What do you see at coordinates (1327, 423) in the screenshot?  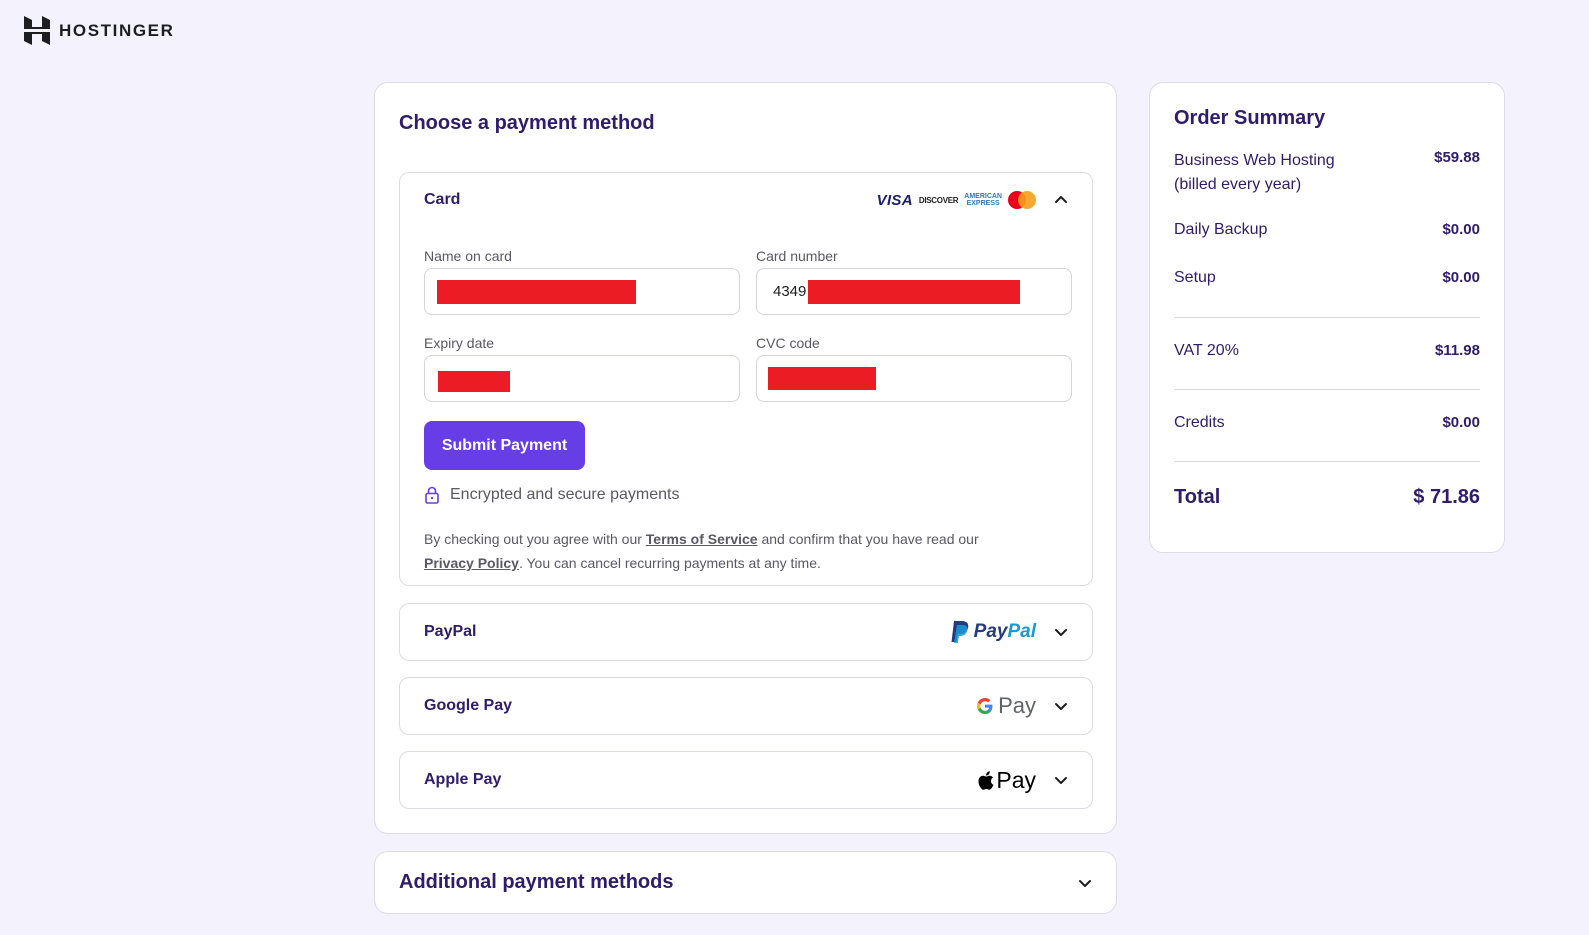 I see `summary-row: Credits $0.00` at bounding box center [1327, 423].